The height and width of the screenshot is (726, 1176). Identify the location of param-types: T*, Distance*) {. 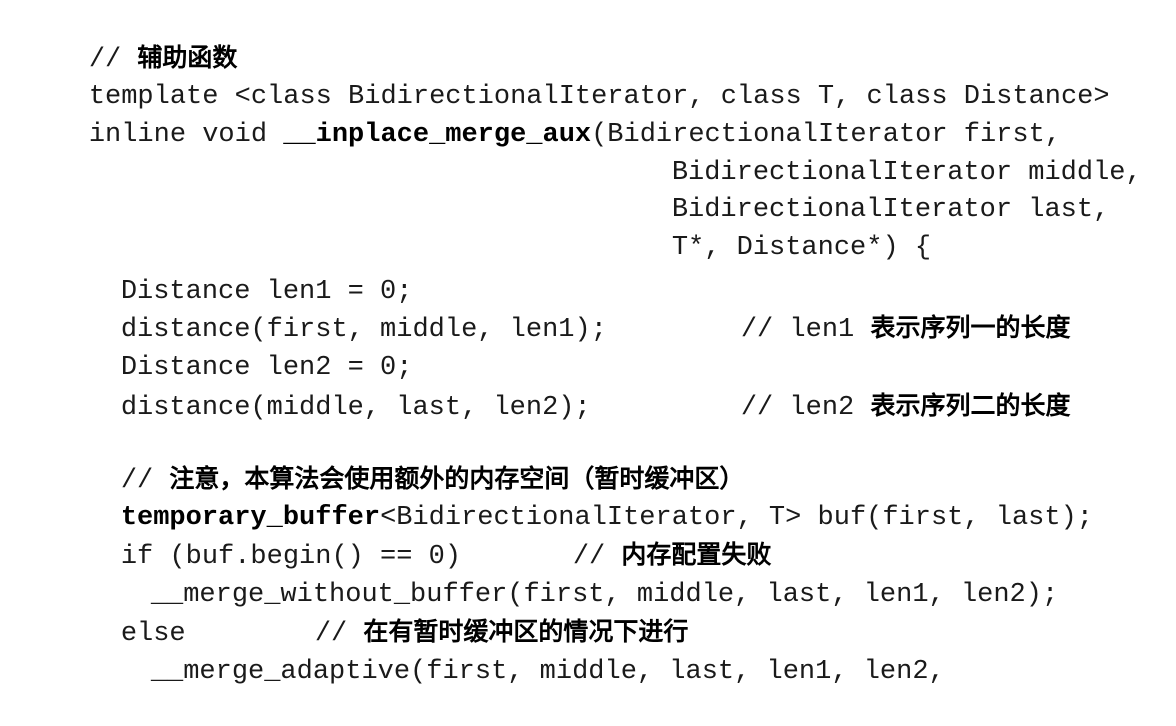
(801, 248).